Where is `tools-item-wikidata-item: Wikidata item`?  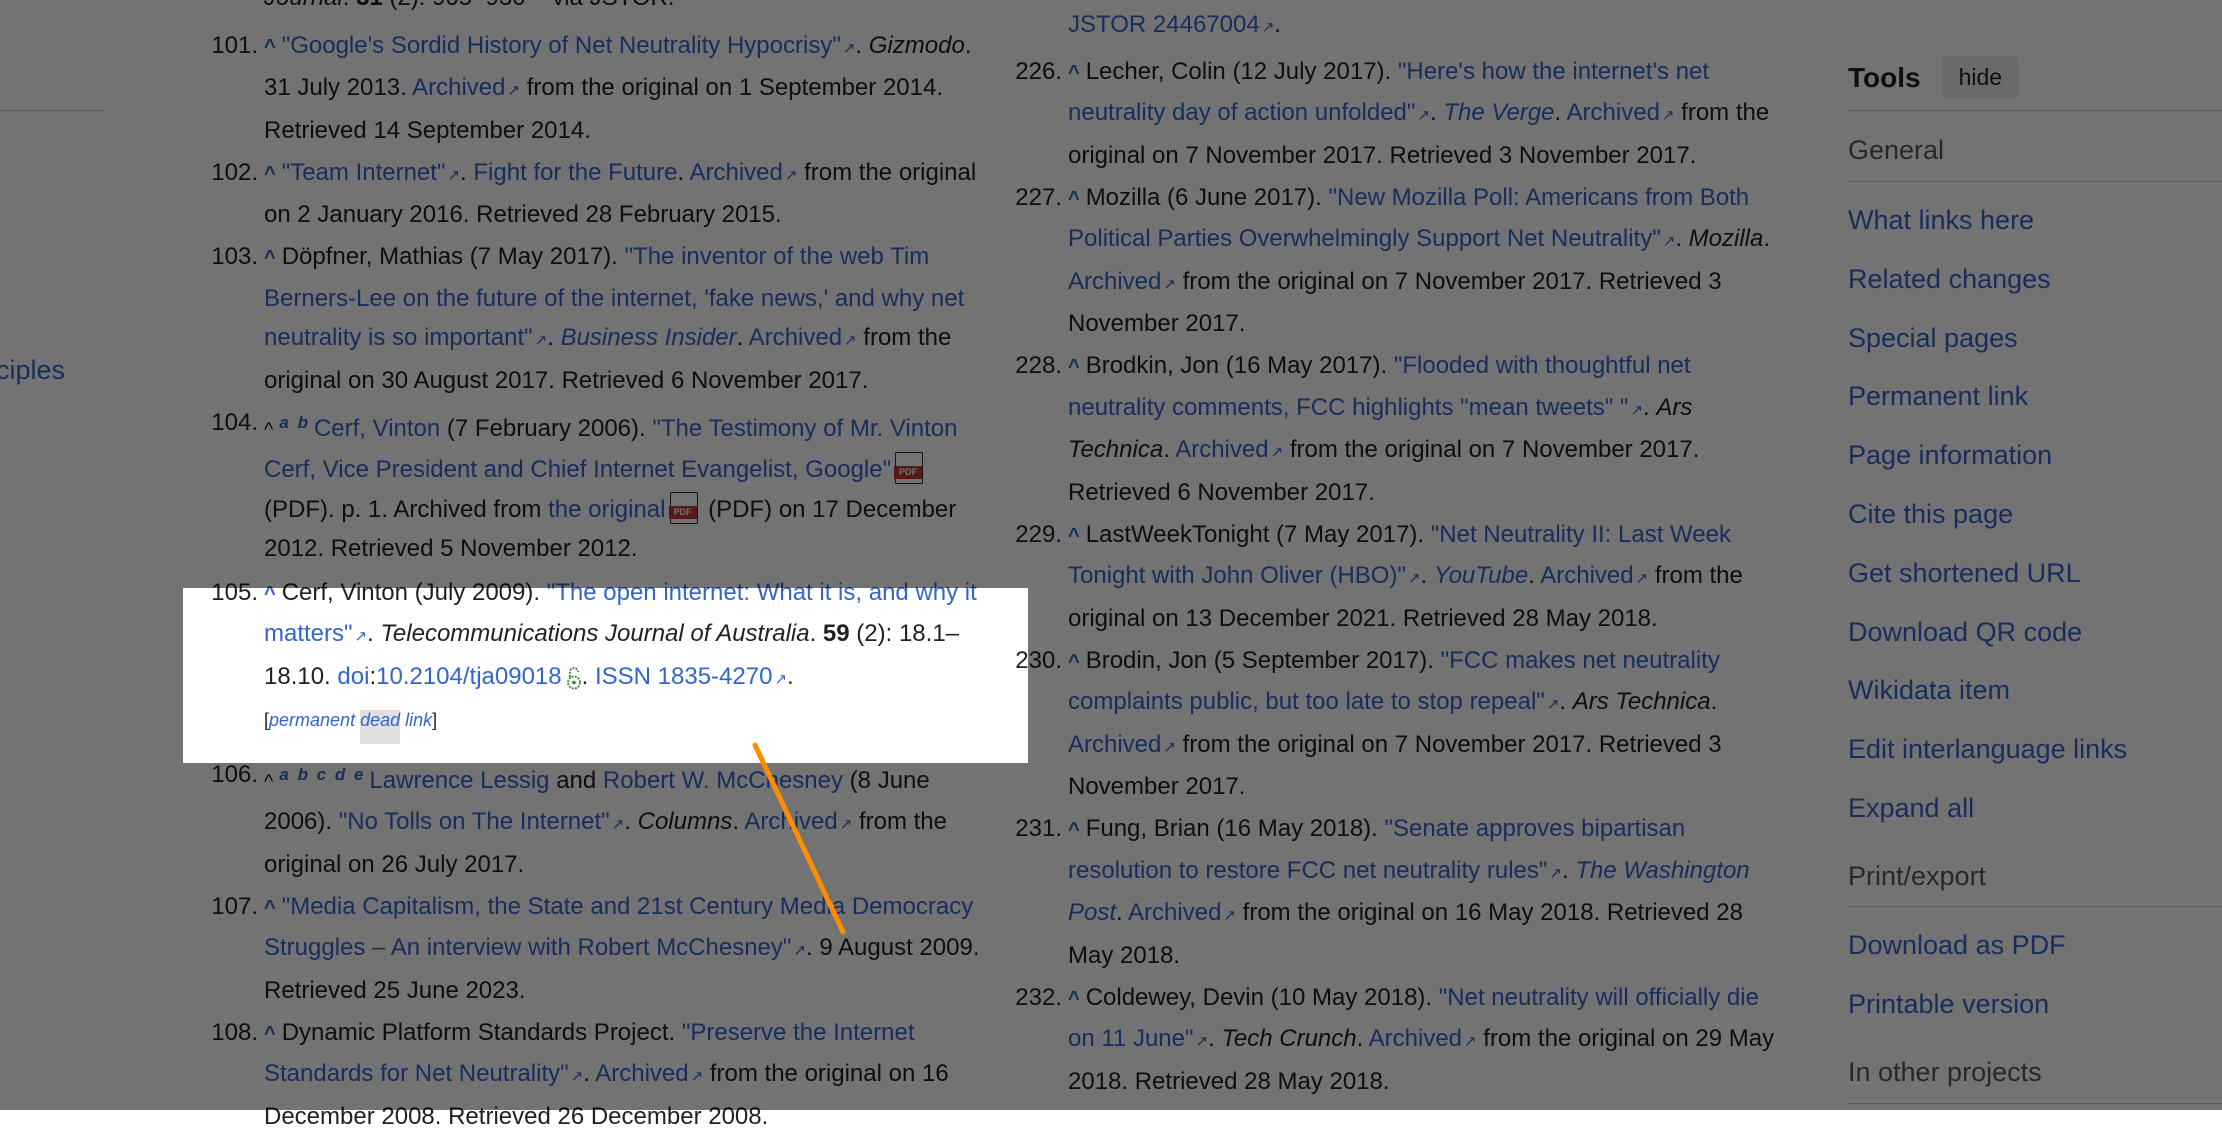 tools-item-wikidata-item: Wikidata item is located at coordinates (1929, 690).